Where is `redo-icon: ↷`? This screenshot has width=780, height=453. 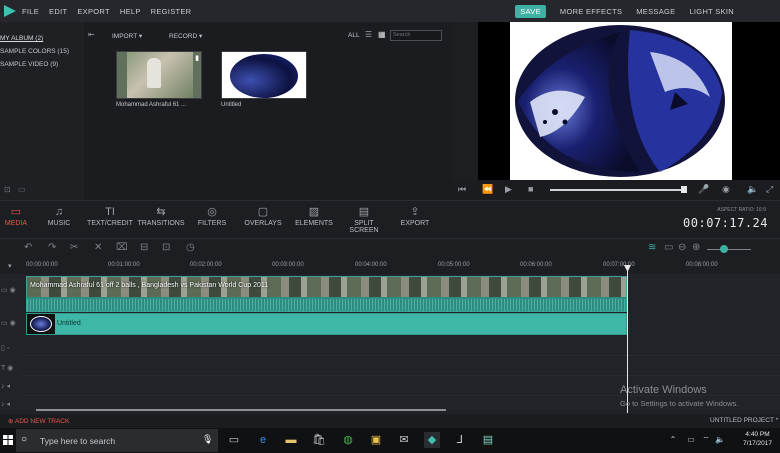 redo-icon: ↷ is located at coordinates (52, 247).